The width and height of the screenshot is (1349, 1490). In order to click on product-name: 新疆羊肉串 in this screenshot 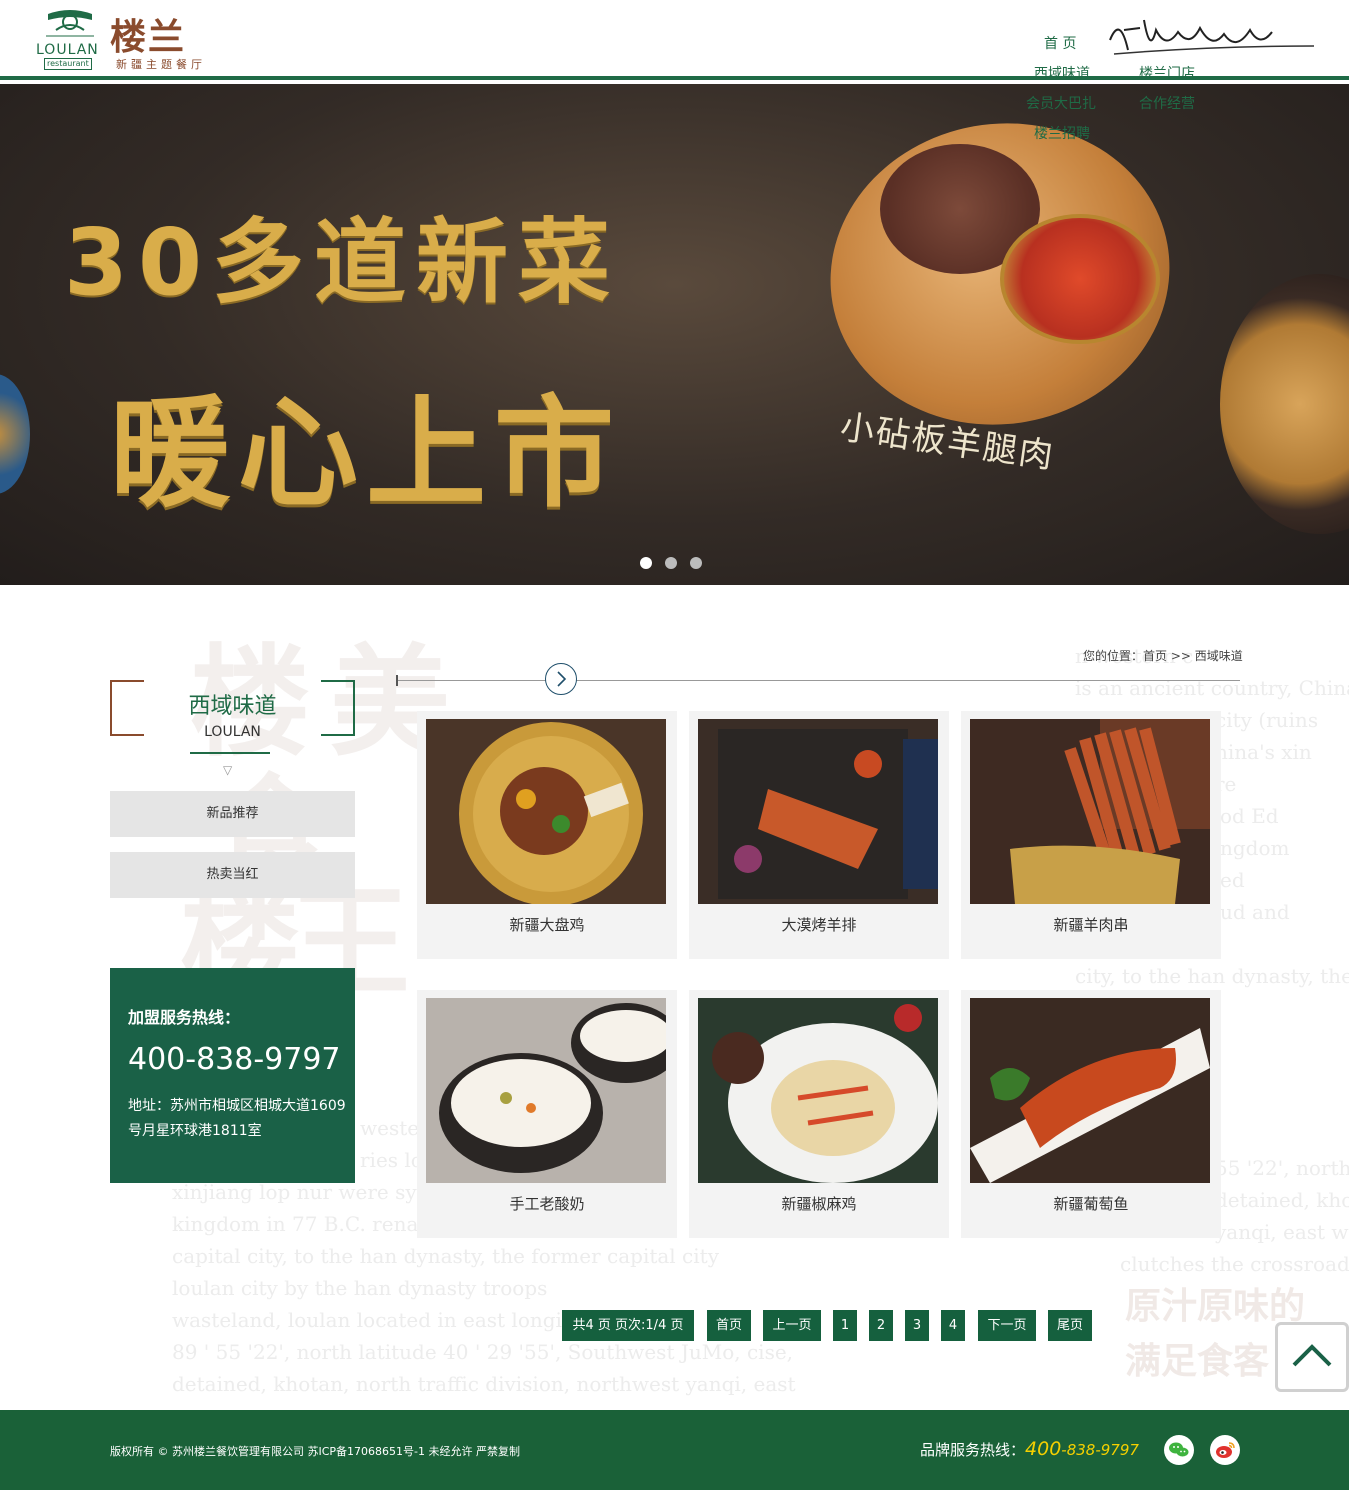, I will do `click(1091, 925)`.